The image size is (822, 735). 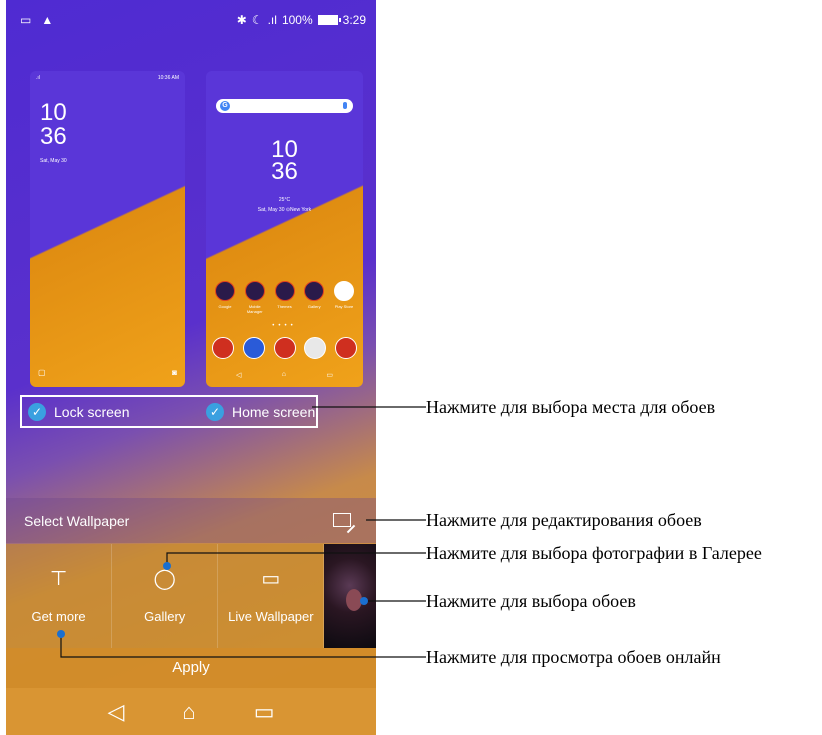 What do you see at coordinates (564, 520) in the screenshot?
I see `annotation-edit: Нажмите для редактирования обоев` at bounding box center [564, 520].